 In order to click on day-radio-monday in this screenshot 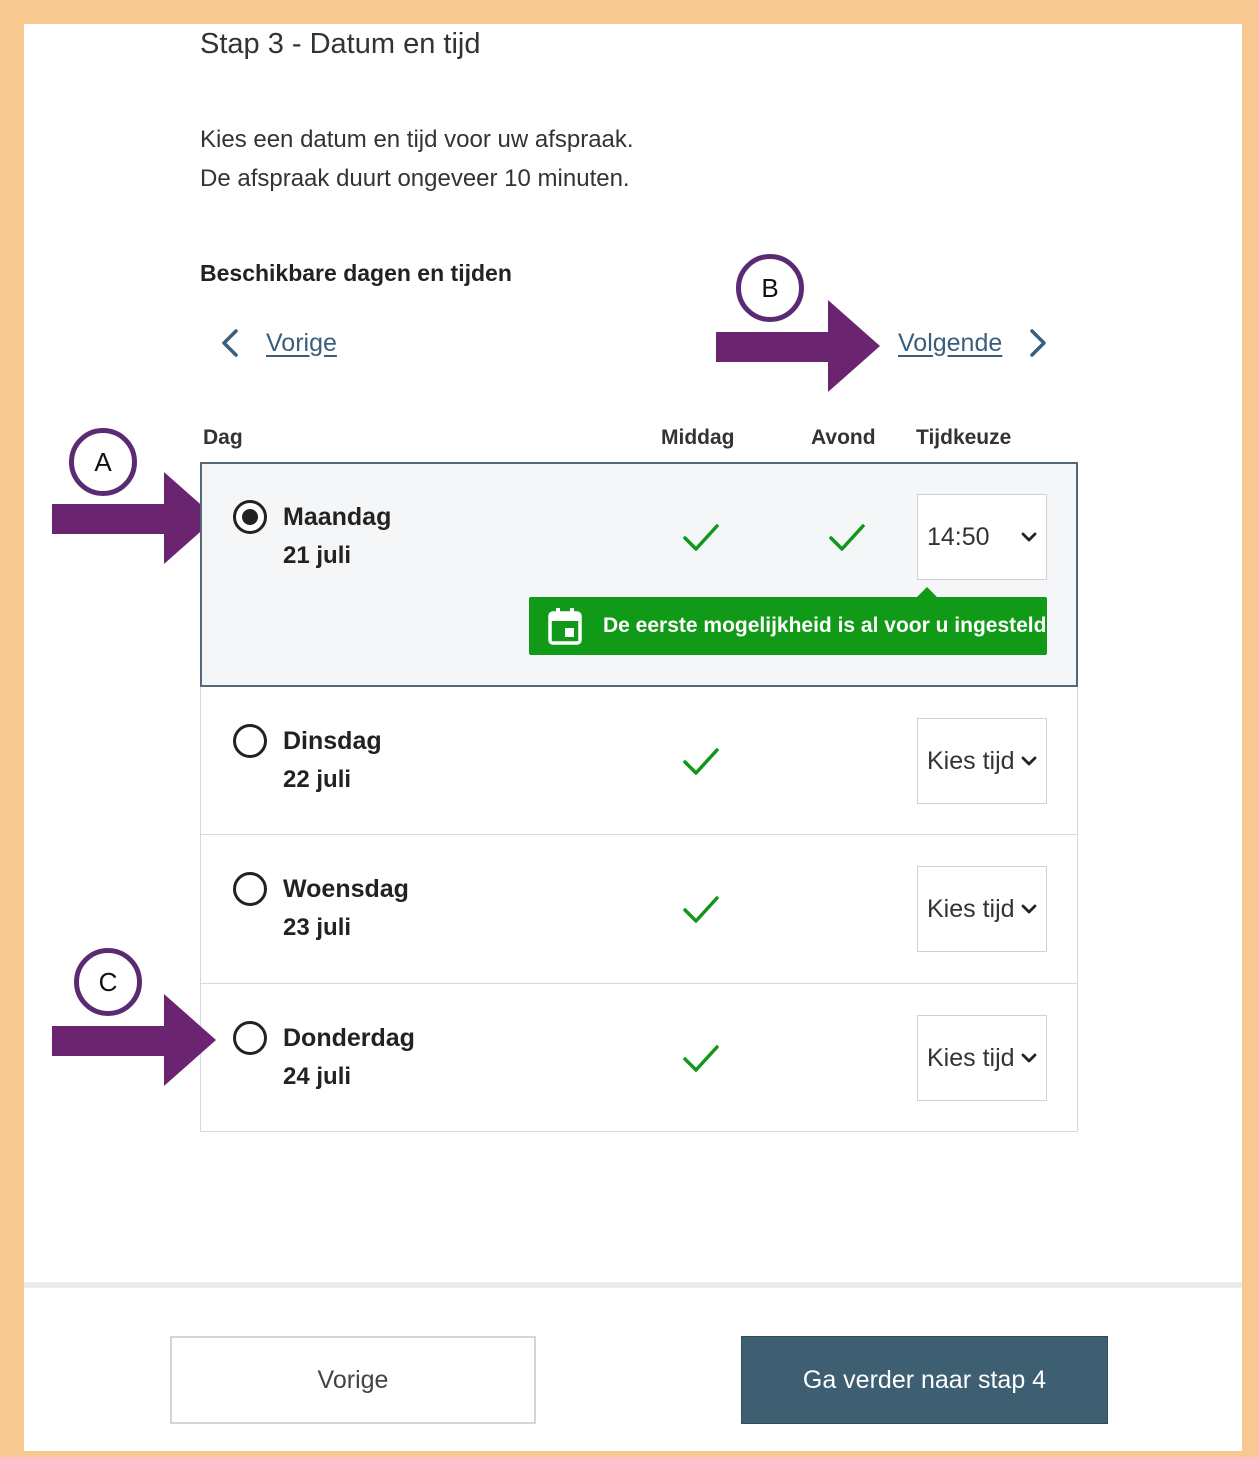, I will do `click(250, 517)`.